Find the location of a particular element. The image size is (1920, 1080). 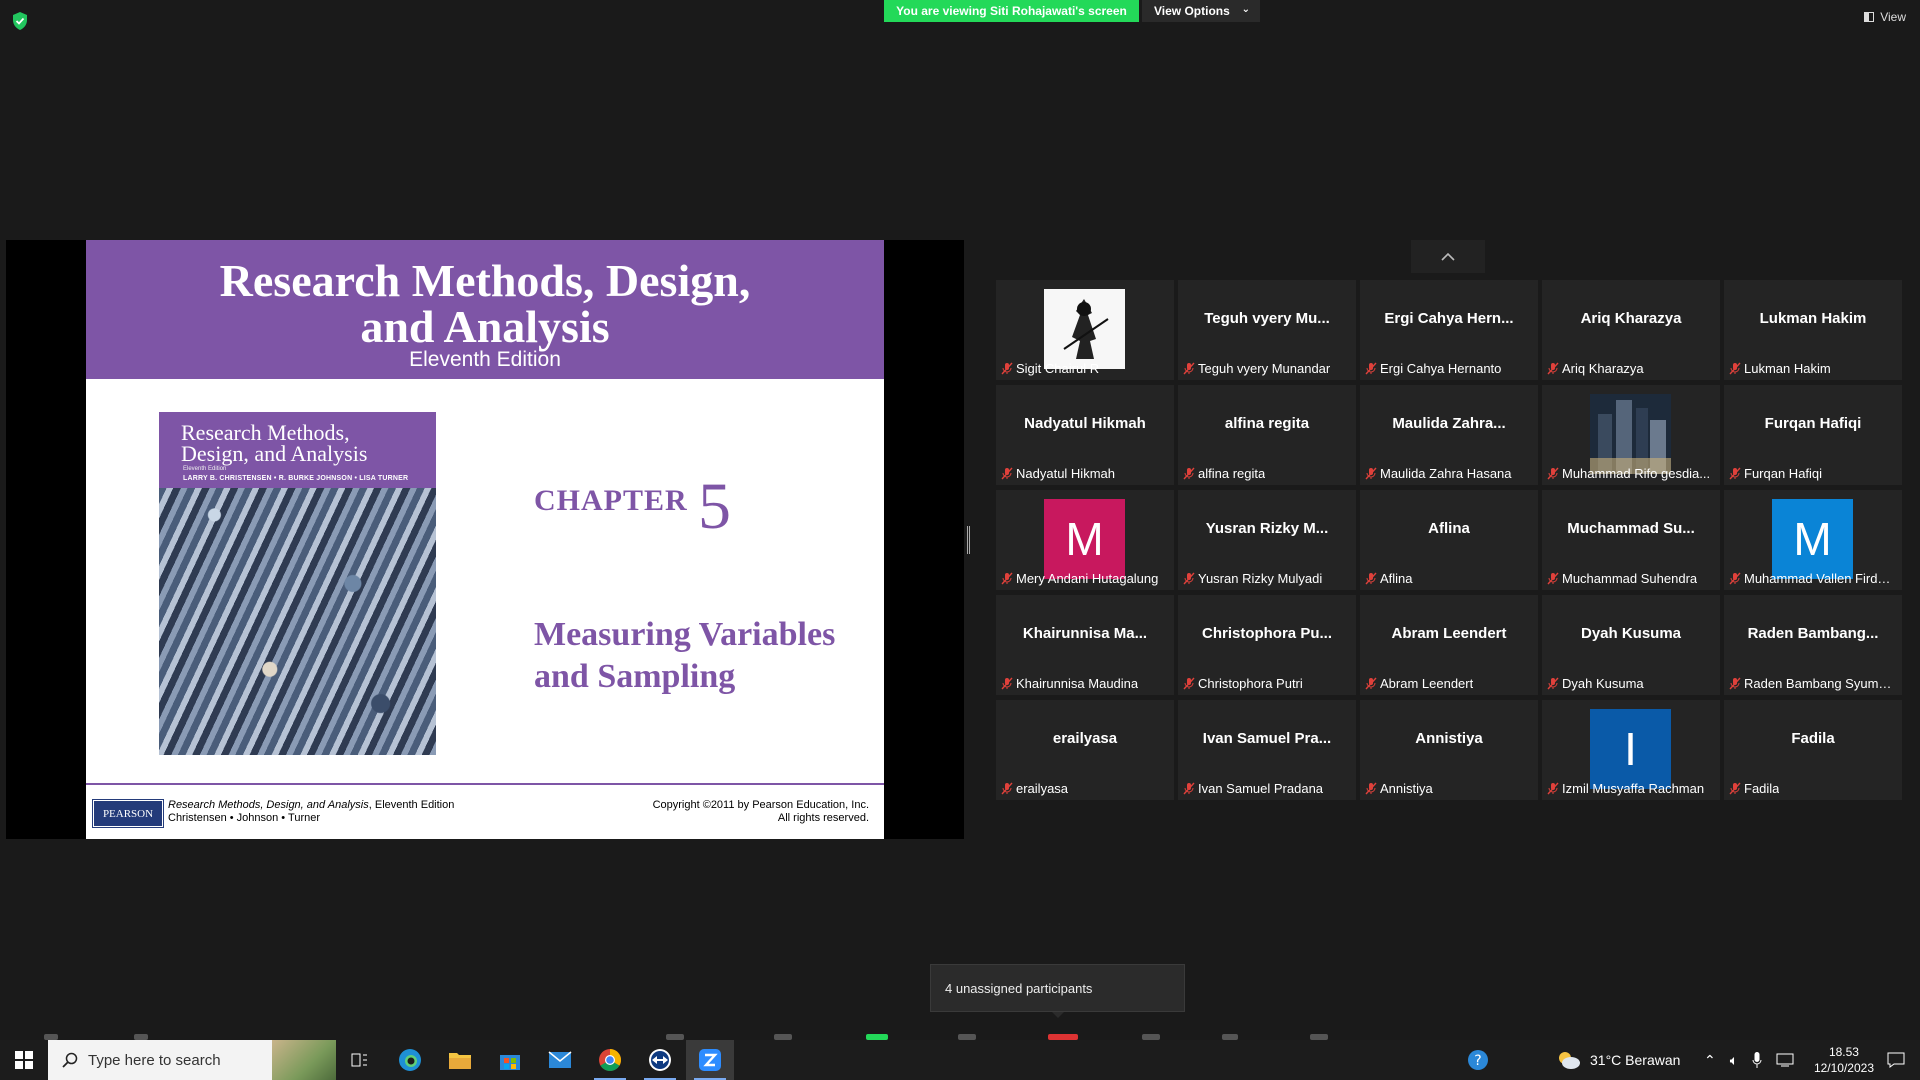

weather-widget: 31°C Berawan is located at coordinates (1618, 1060).